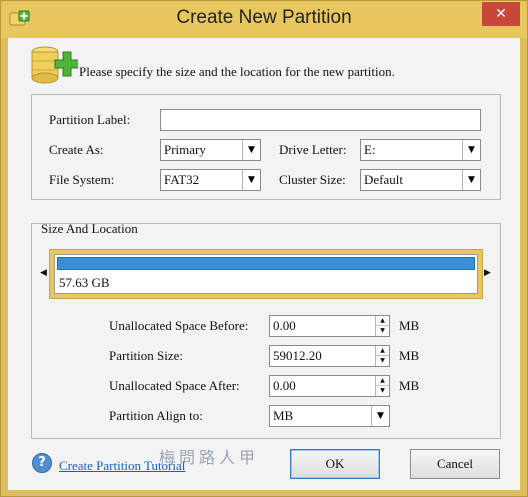 This screenshot has width=528, height=497. I want to click on dialog-title: Create New Partition, so click(264, 17).